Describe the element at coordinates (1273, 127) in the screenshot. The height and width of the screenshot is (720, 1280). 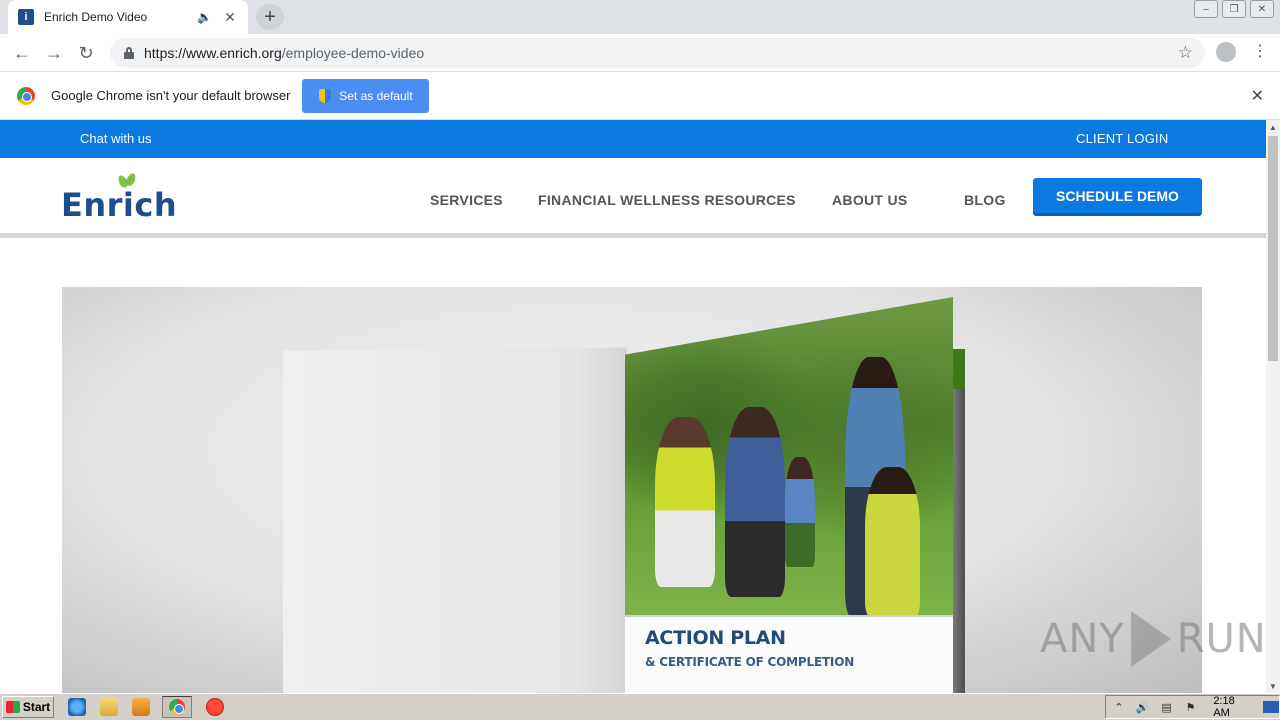
I see `scroll-up-arrow-icon: ▲` at that location.